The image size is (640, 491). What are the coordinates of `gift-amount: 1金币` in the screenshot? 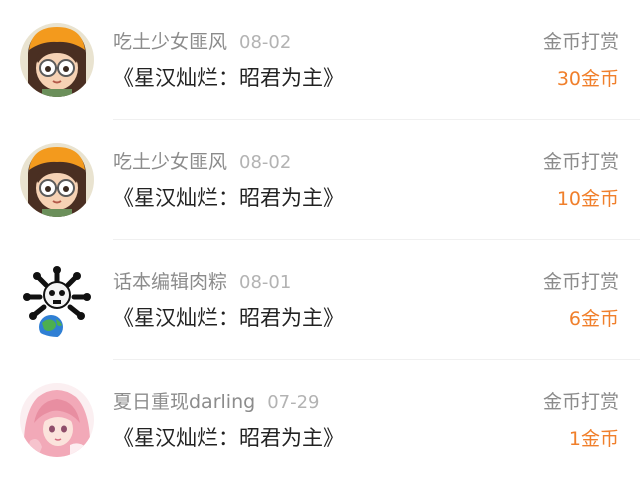 It's located at (593, 439).